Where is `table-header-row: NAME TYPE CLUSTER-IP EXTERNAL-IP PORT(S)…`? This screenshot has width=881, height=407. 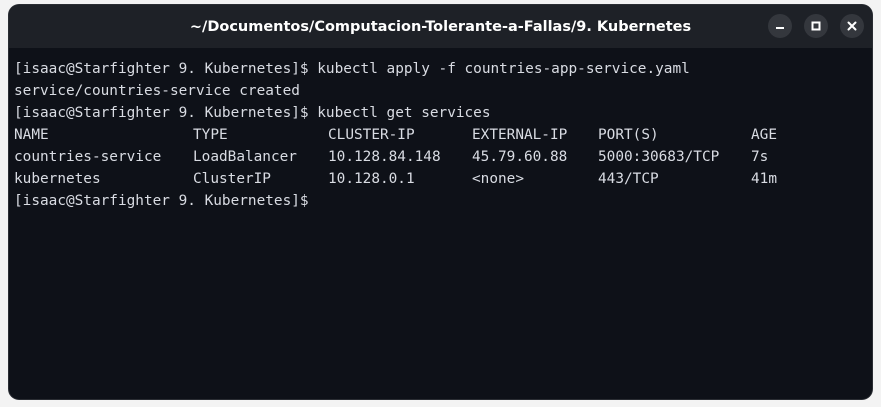 table-header-row: NAME TYPE CLUSTER-IP EXTERNAL-IP PORT(S)… is located at coordinates (443, 135).